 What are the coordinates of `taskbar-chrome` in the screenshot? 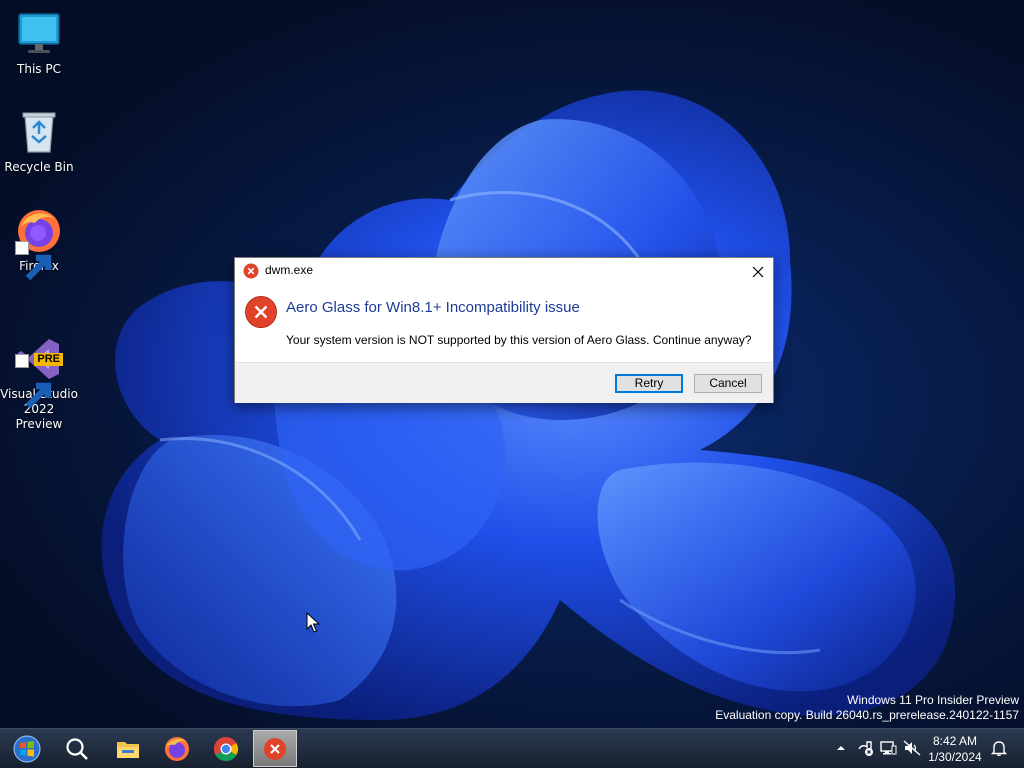 It's located at (226, 748).